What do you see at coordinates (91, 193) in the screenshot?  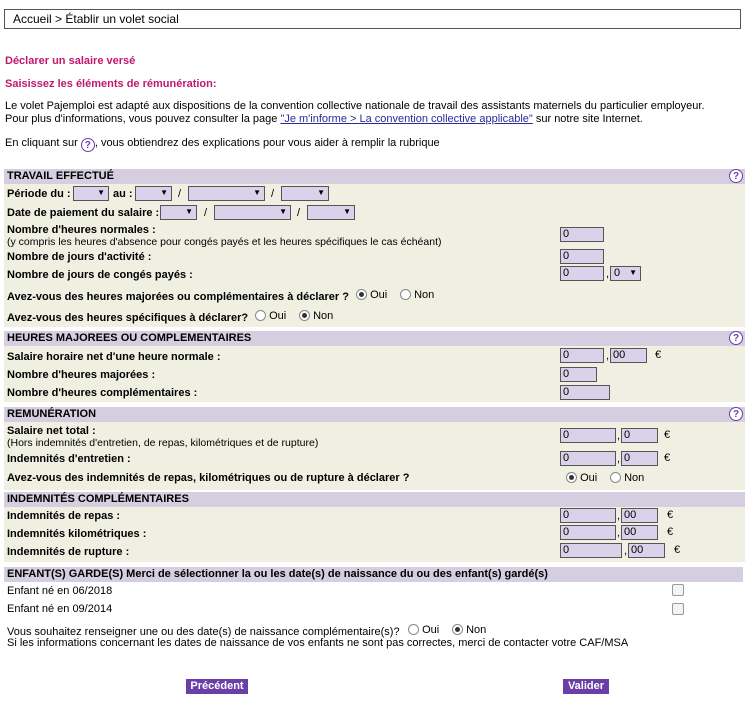 I see `periode-start-day-select` at bounding box center [91, 193].